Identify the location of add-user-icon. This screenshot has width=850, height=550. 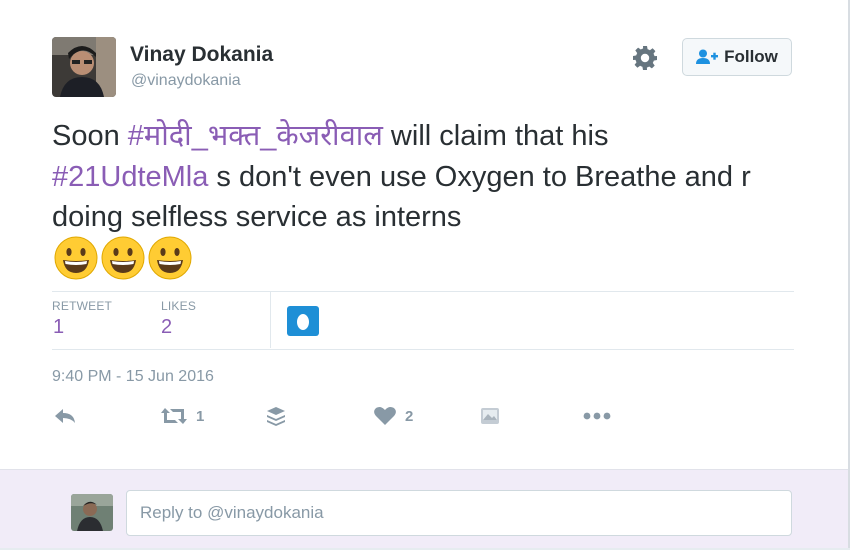
(707, 56).